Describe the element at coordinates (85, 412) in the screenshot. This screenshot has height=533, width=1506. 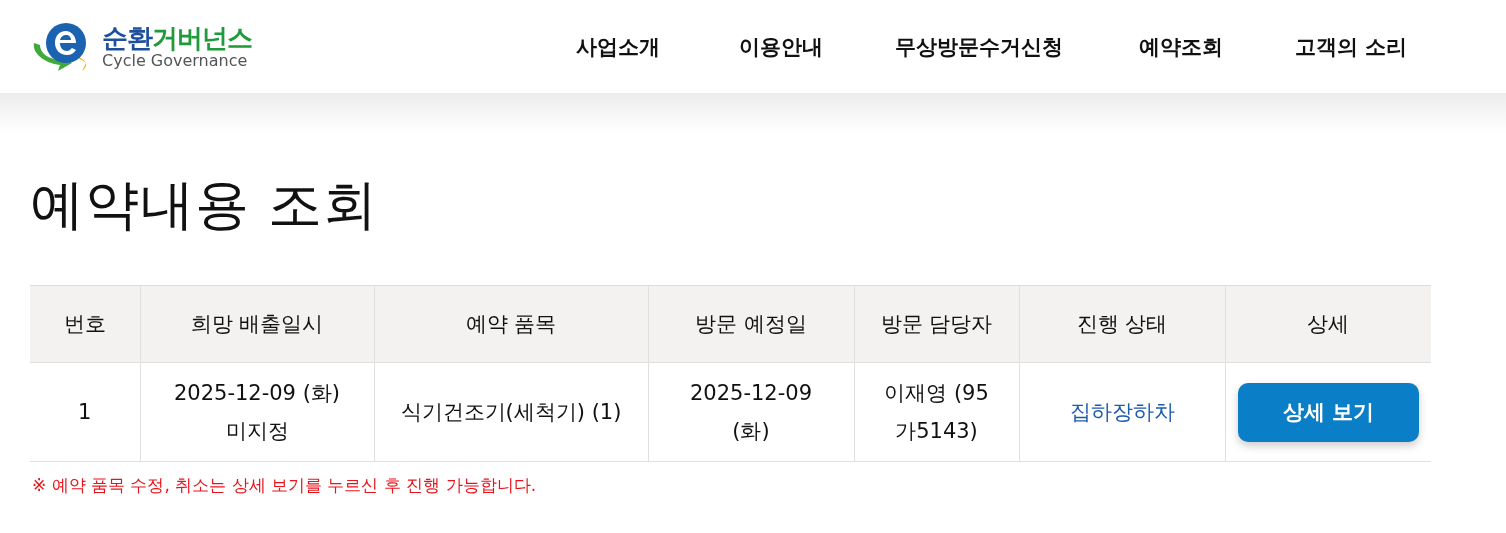
I see `table-cell: 1` at that location.